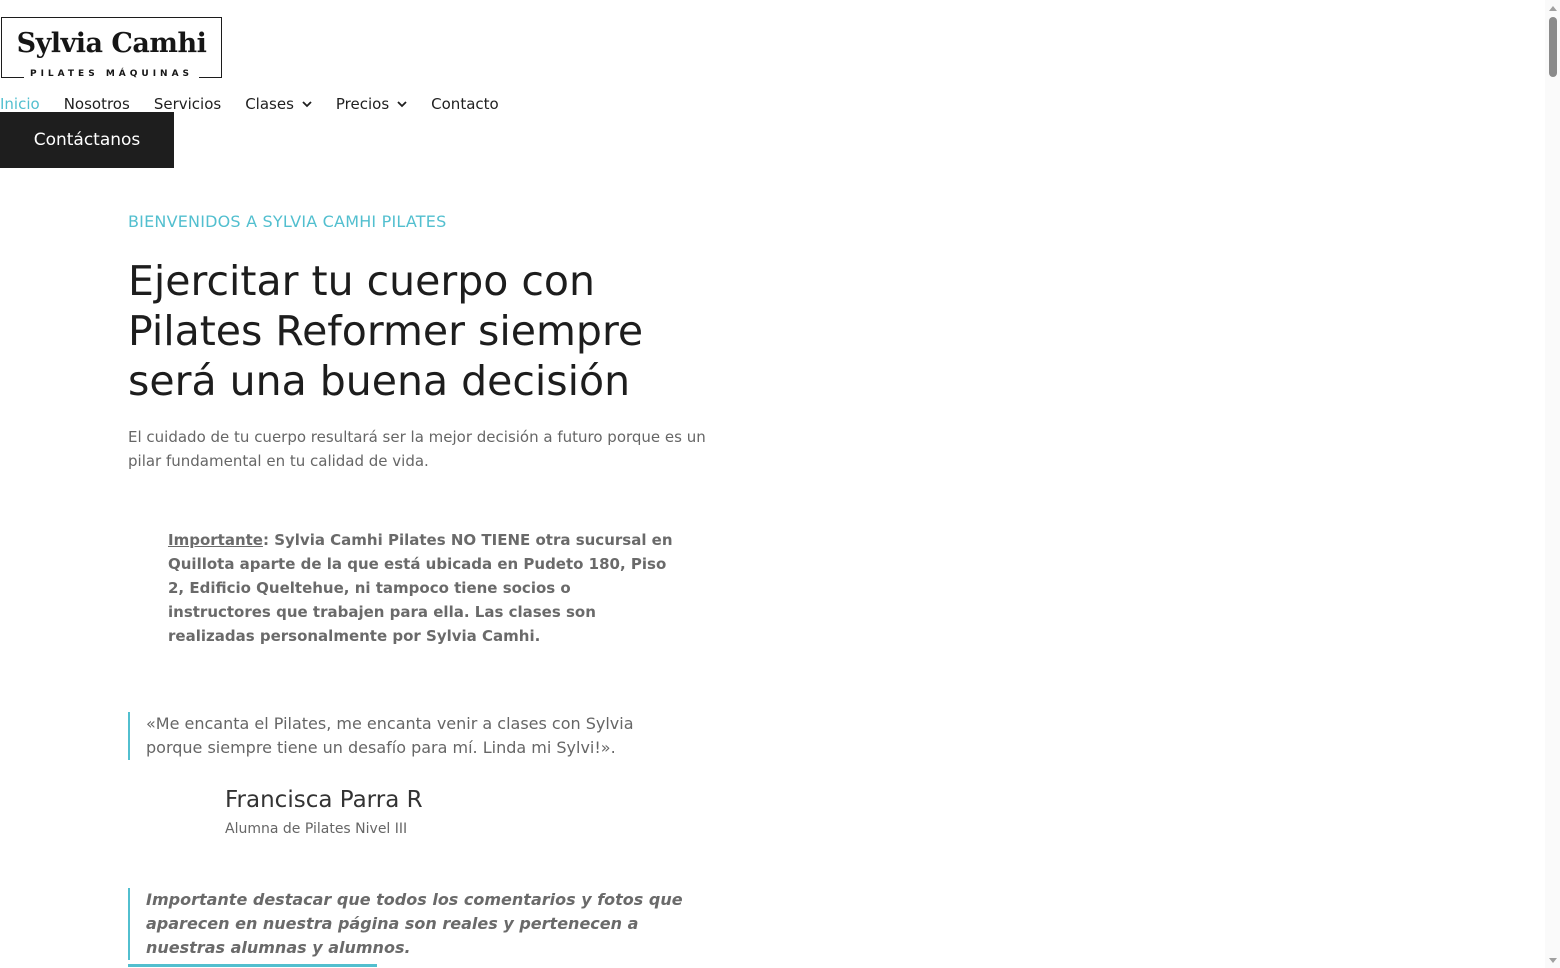 The width and height of the screenshot is (1560, 968). What do you see at coordinates (215, 540) in the screenshot?
I see `notice-label: Importante` at bounding box center [215, 540].